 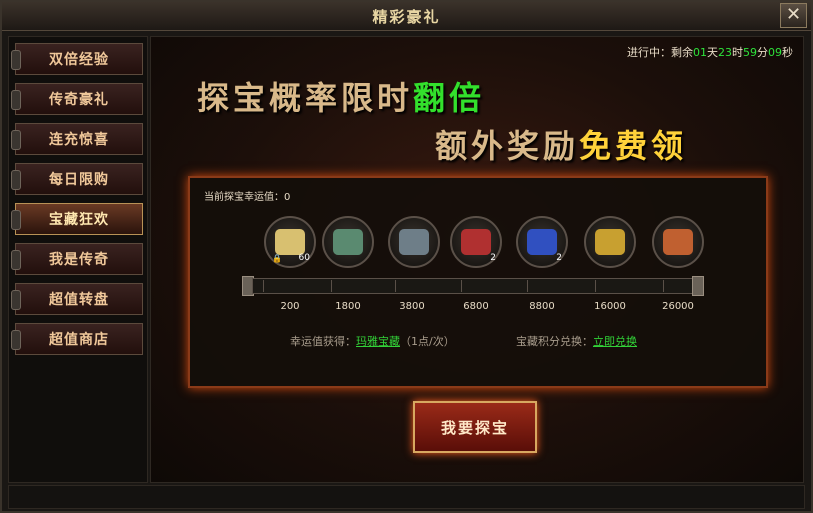 What do you see at coordinates (775, 52) in the screenshot?
I see `timer-seconds: 09` at bounding box center [775, 52].